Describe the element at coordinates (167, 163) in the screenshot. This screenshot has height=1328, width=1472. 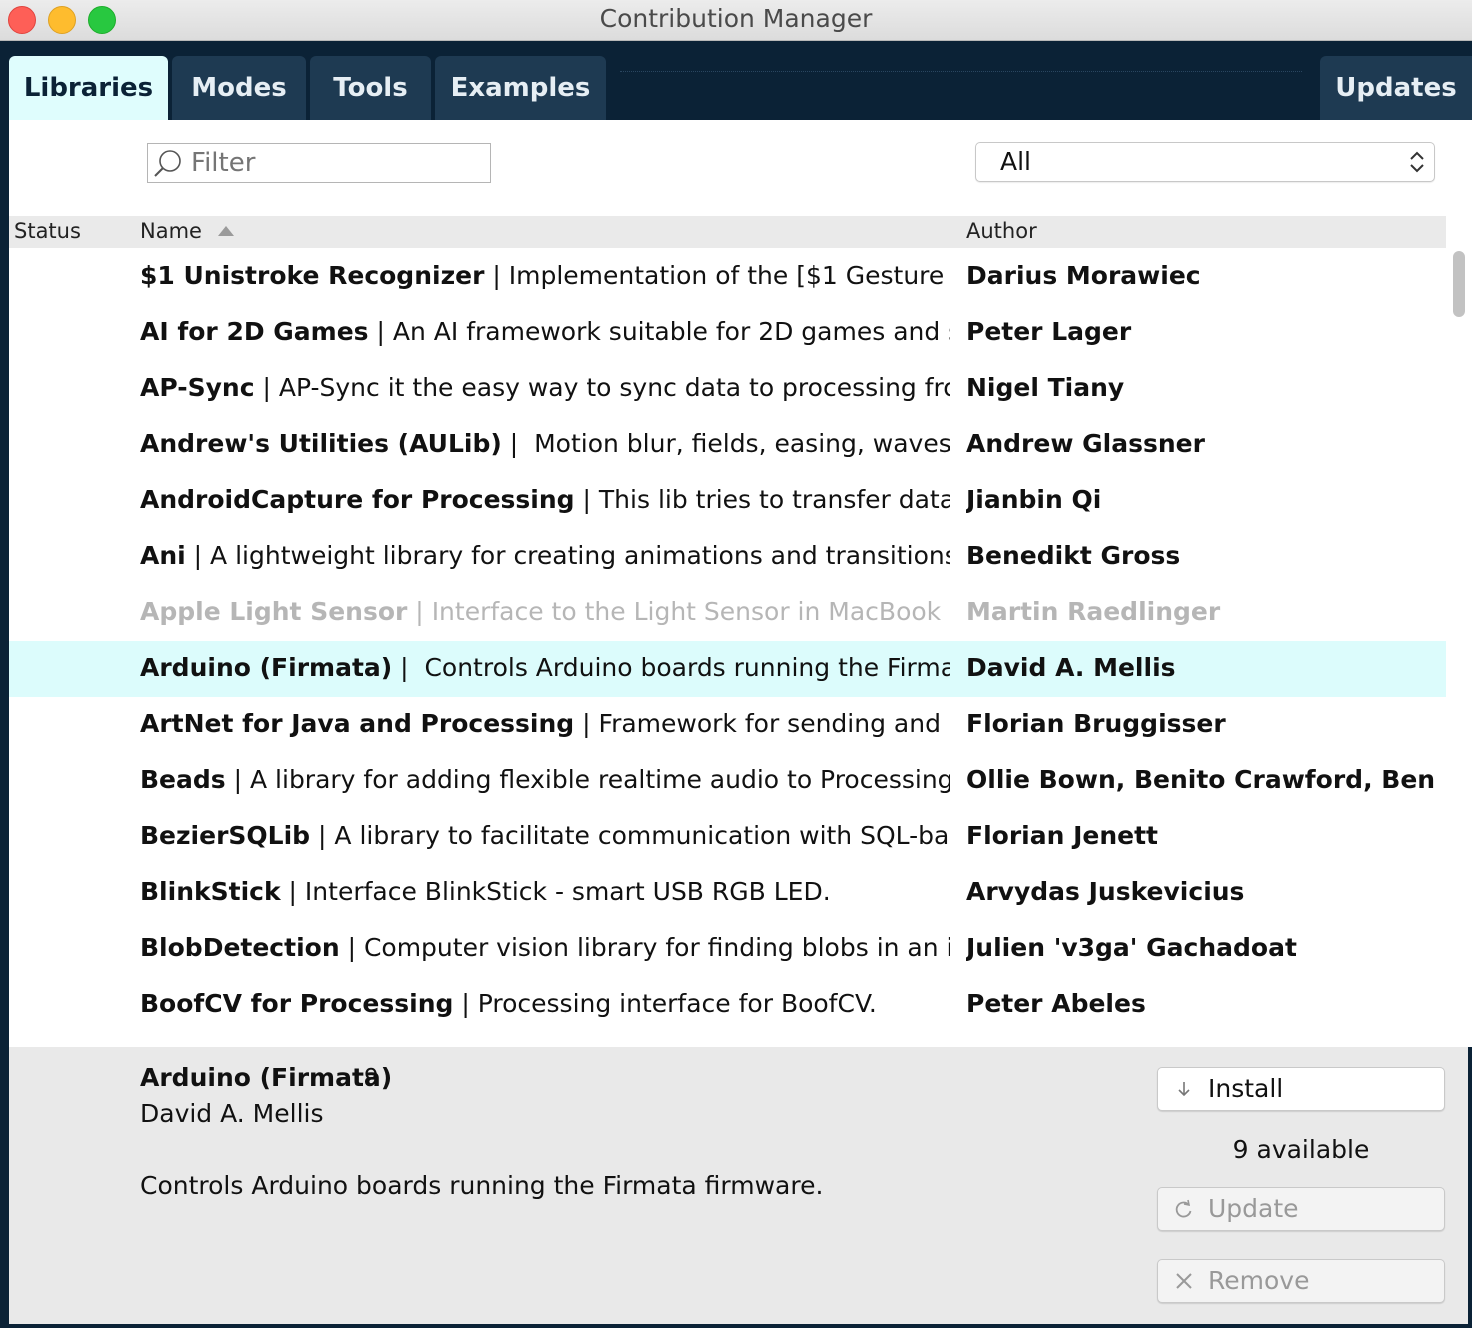
I see `magnifier-icon` at that location.